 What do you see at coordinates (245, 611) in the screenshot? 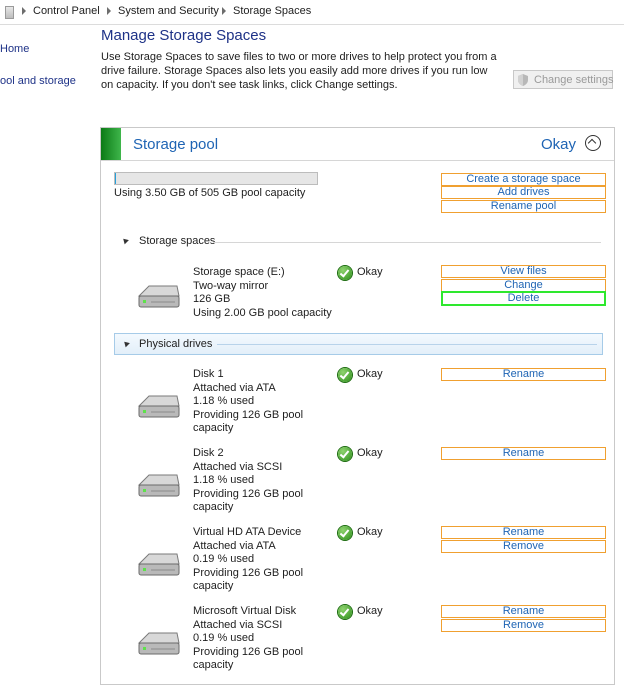
I see `drive-name: Microsoft Virtual Disk` at bounding box center [245, 611].